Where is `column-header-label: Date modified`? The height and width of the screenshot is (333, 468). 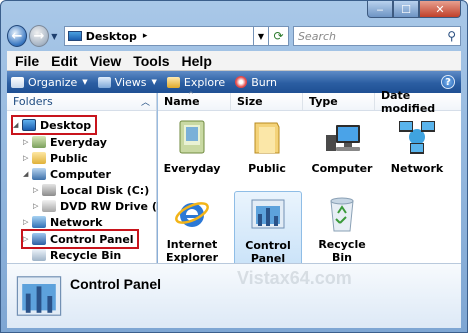
column-header-label: Date modified is located at coordinates (408, 101).